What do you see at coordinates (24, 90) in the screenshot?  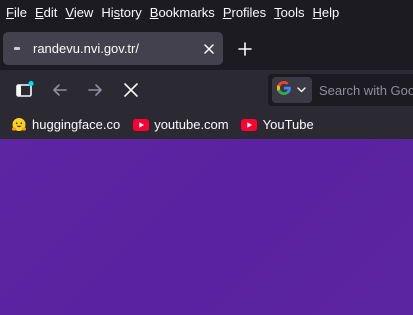 I see `sidebar-toggle-icon` at bounding box center [24, 90].